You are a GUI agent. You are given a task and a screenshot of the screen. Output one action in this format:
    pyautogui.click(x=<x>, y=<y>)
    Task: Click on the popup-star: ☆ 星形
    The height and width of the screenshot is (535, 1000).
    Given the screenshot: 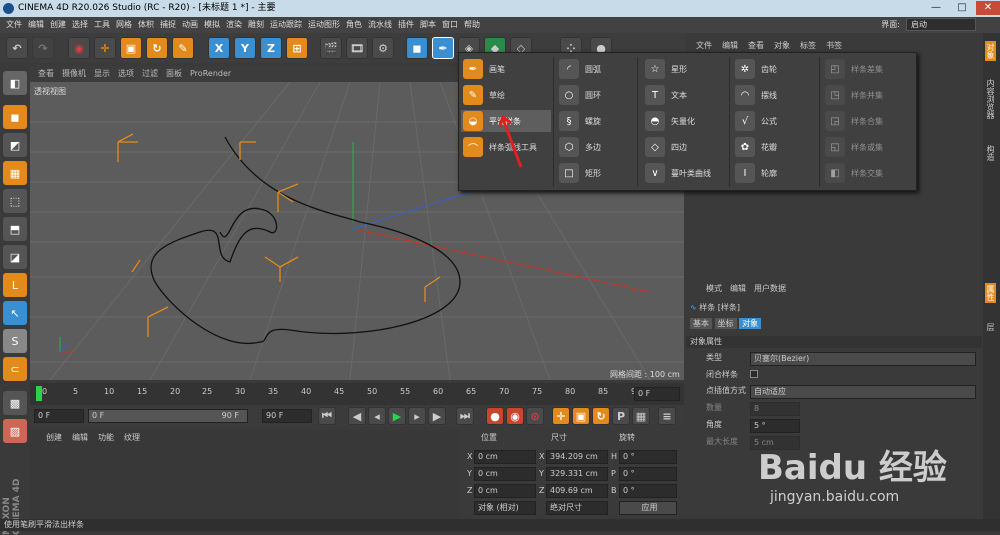 What is the action you would take?
    pyautogui.click(x=666, y=69)
    